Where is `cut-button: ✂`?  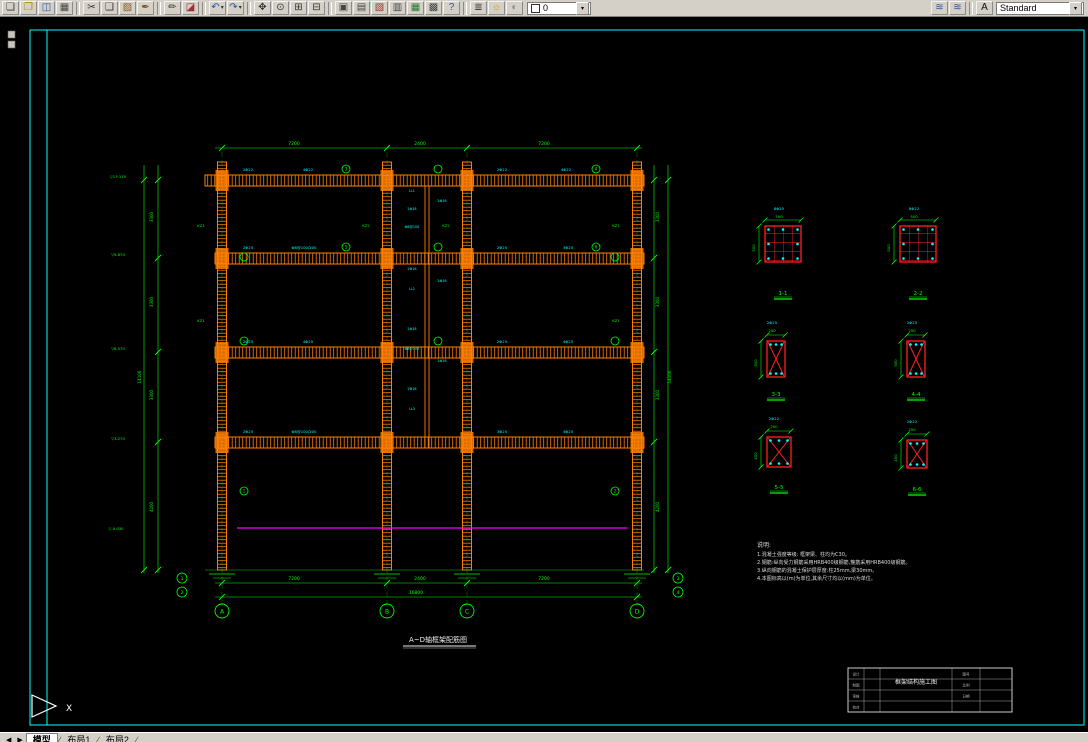 cut-button: ✂ is located at coordinates (91, 8).